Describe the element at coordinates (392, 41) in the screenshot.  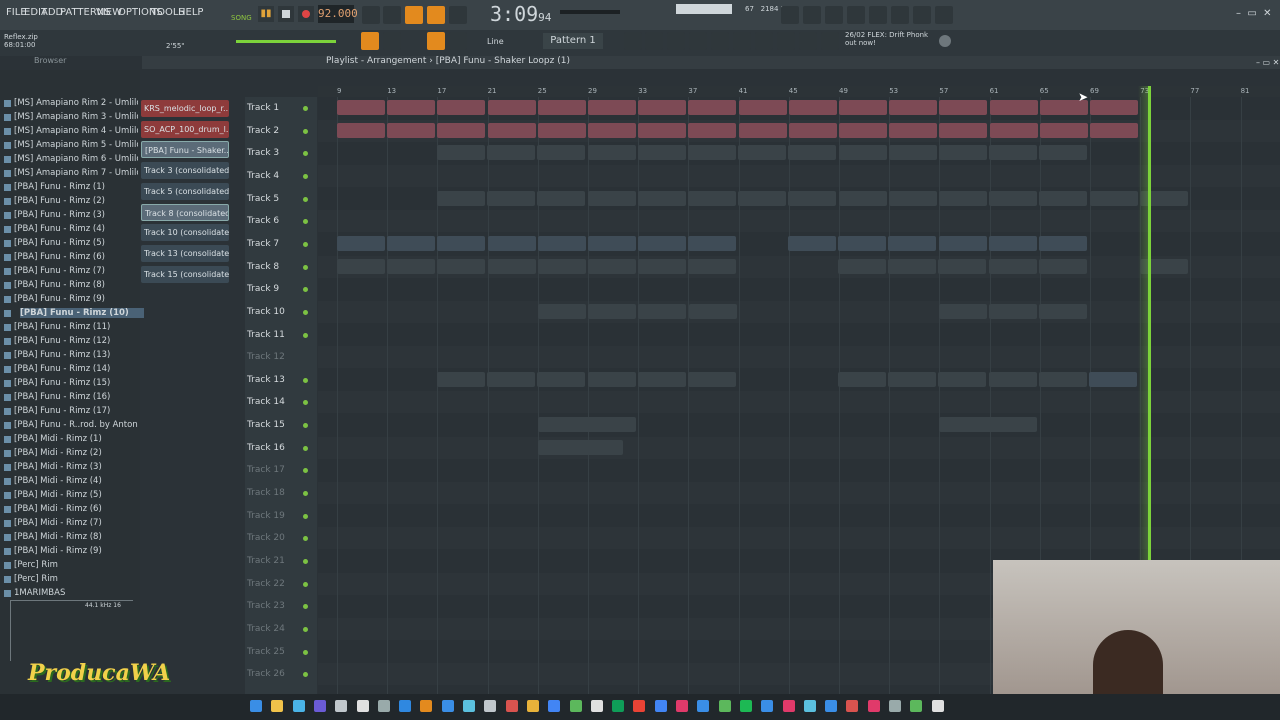
I see `arrow-right-icon` at that location.